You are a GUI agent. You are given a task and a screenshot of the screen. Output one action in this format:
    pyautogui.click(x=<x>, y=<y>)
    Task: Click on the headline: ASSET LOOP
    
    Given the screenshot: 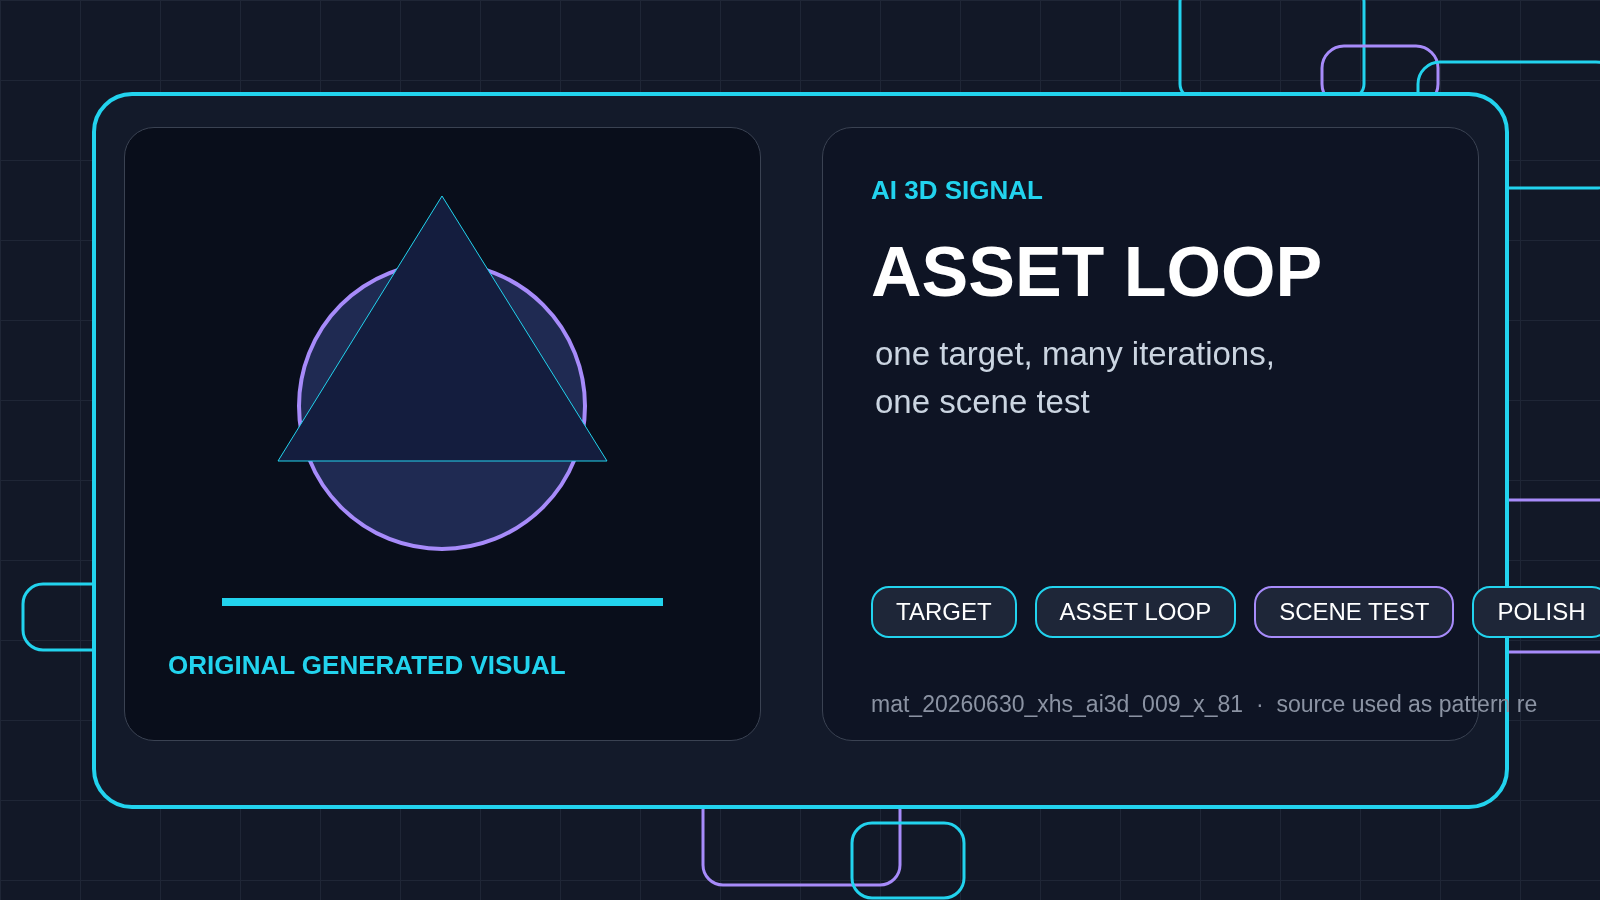 What is the action you would take?
    pyautogui.click(x=1097, y=272)
    